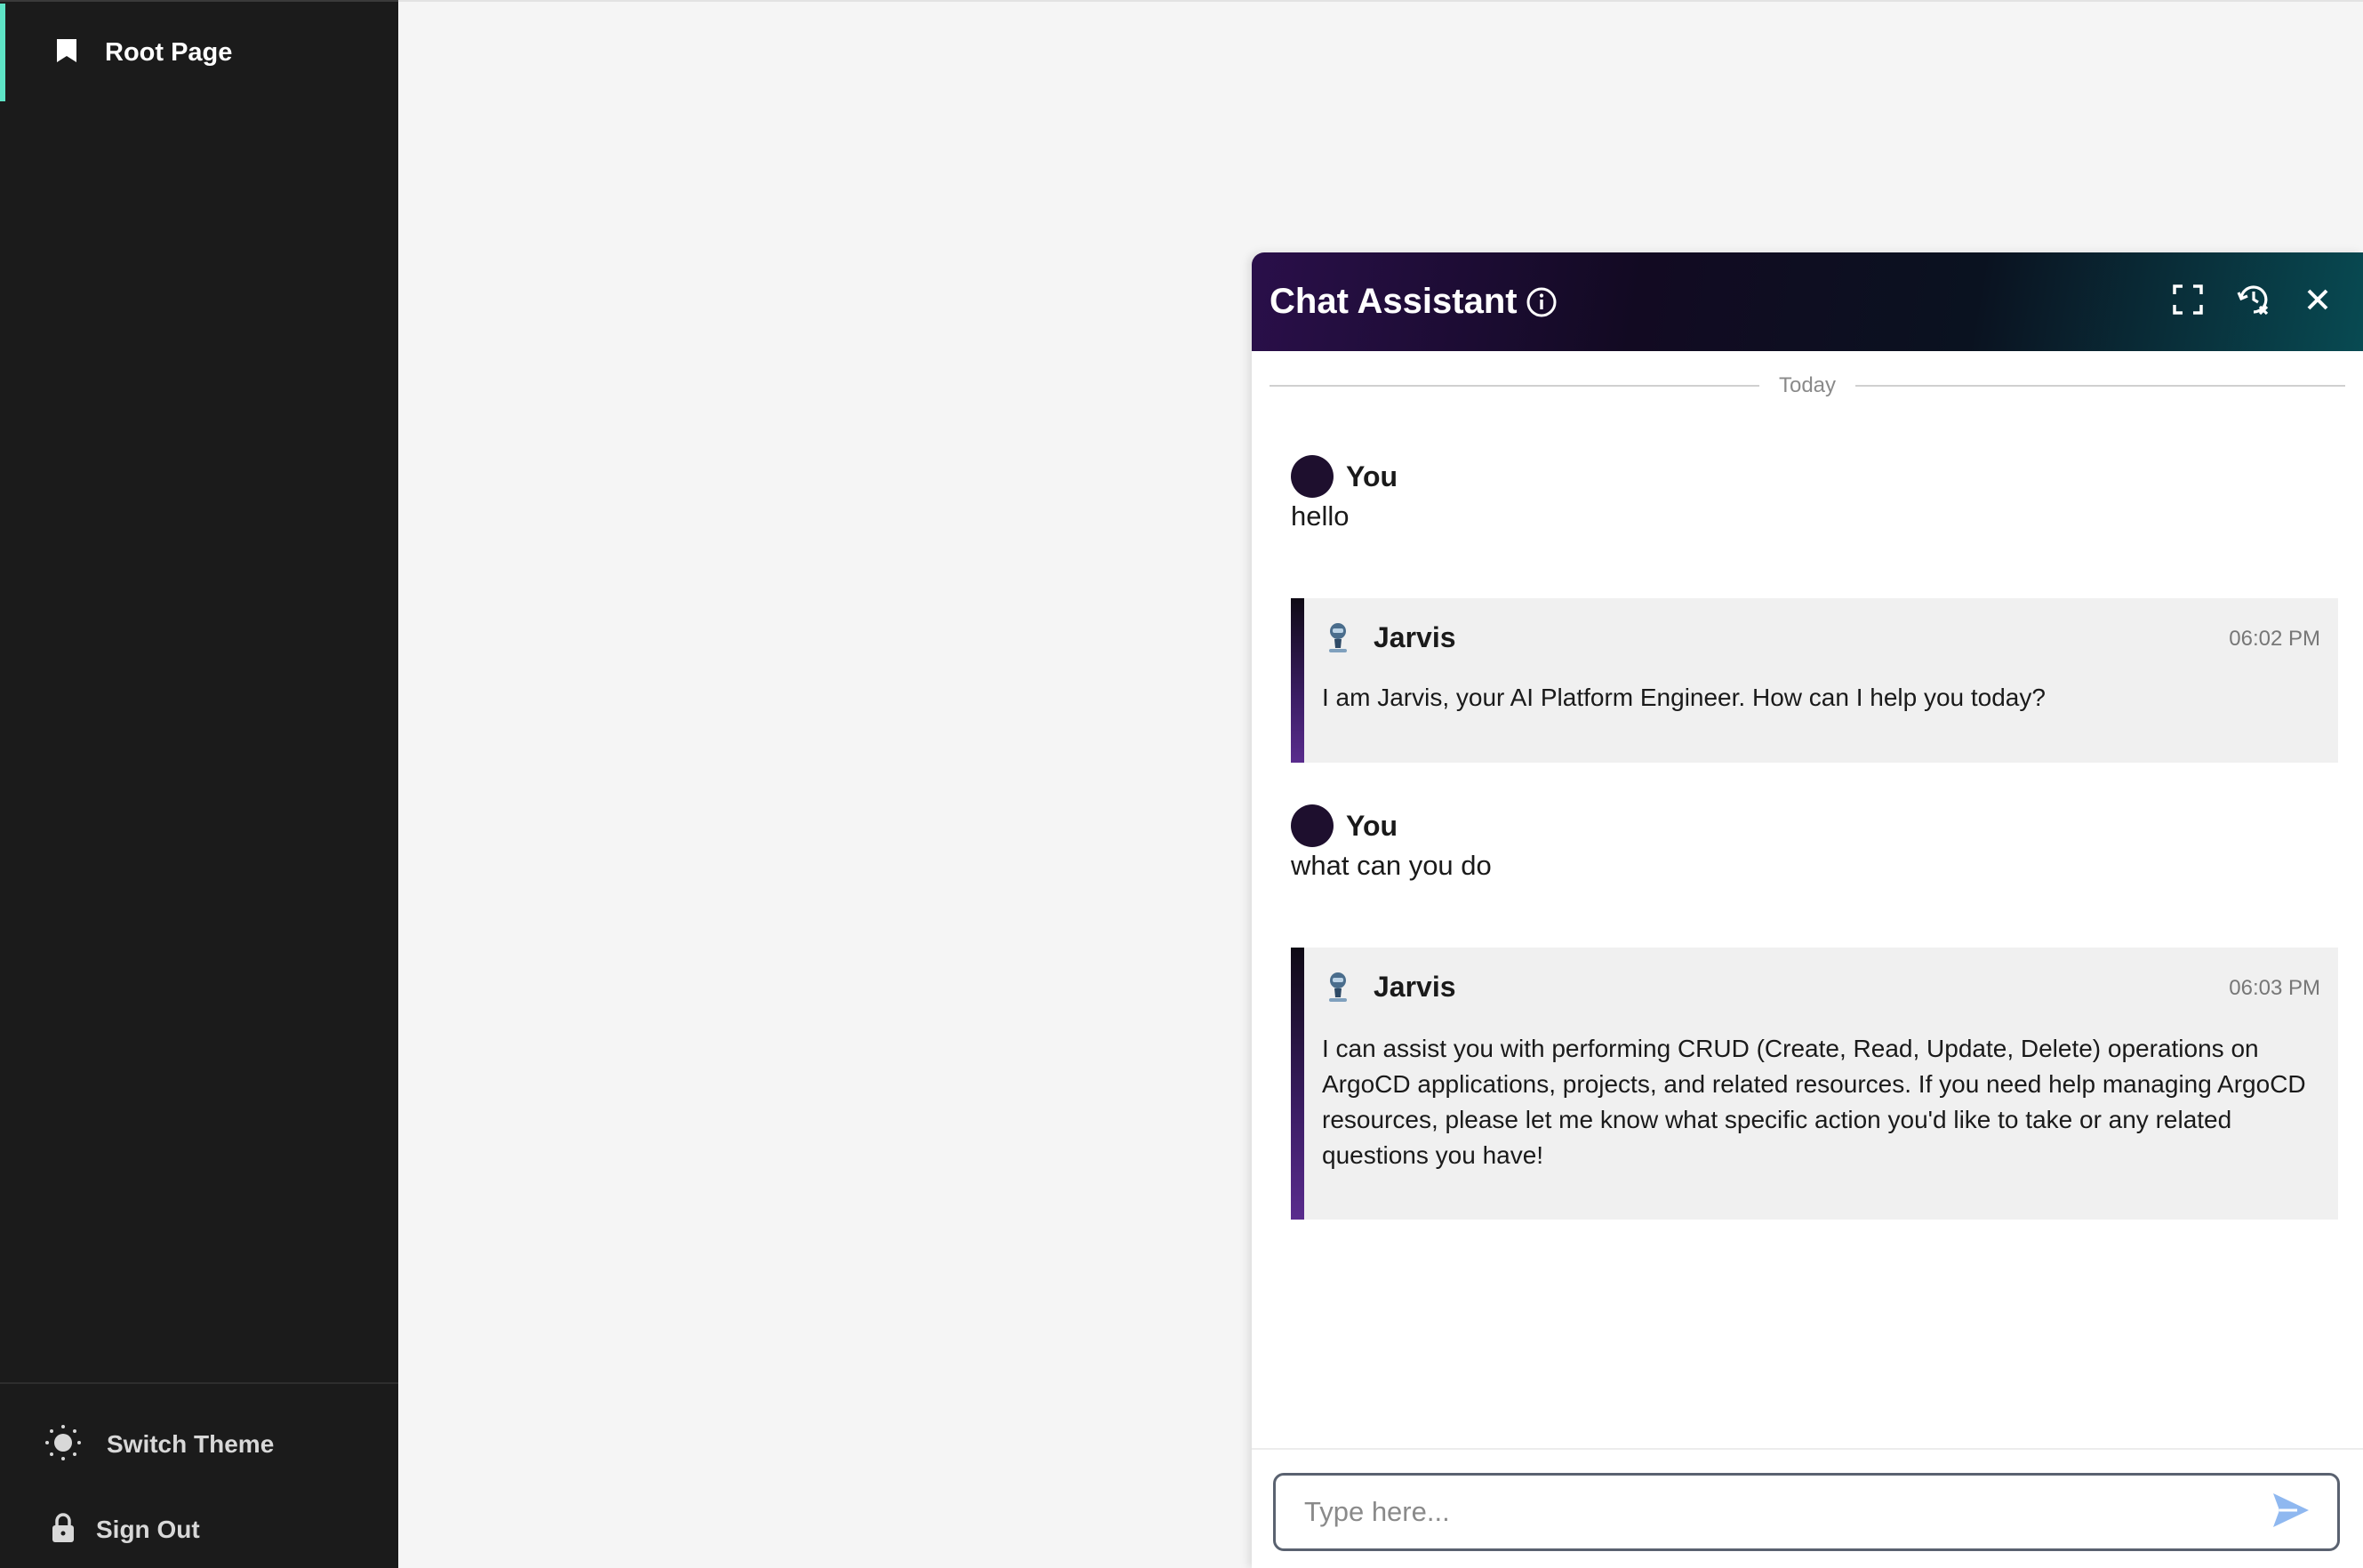 The width and height of the screenshot is (2363, 1568). What do you see at coordinates (1391, 865) in the screenshot?
I see `message-text: what can you do` at bounding box center [1391, 865].